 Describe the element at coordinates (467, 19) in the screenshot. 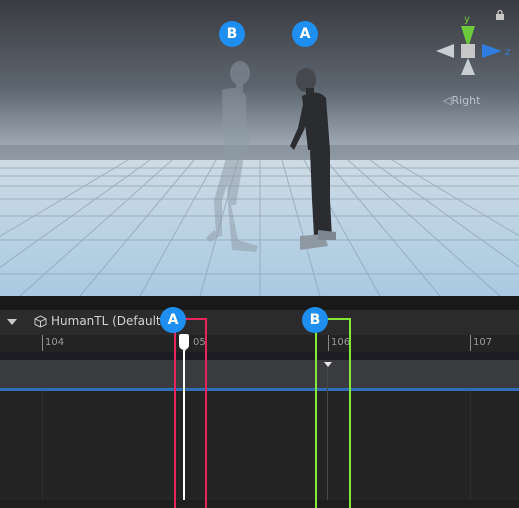

I see `gizmo-y-label: y` at that location.